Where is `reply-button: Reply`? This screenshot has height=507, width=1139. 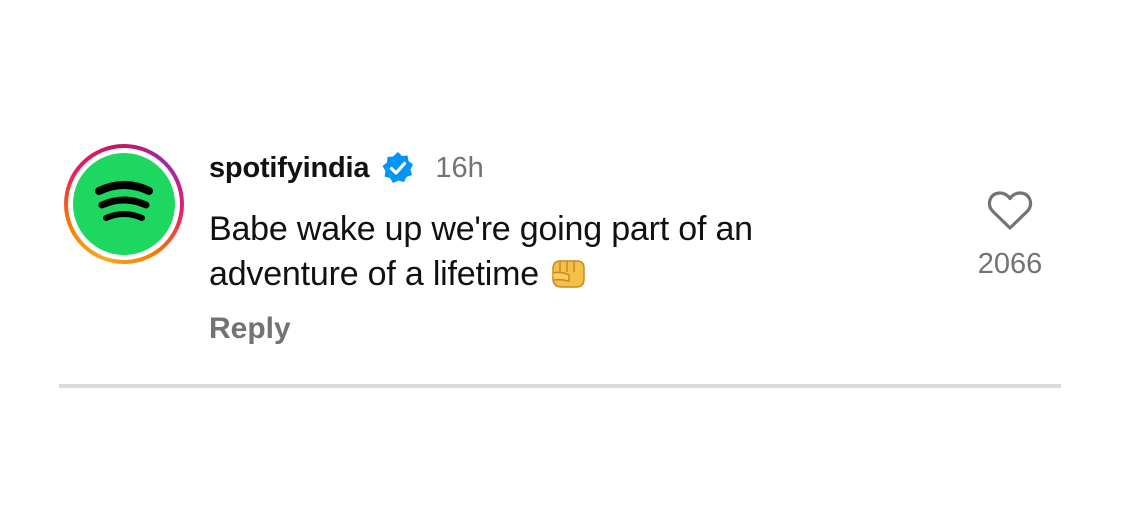
reply-button: Reply is located at coordinates (250, 329).